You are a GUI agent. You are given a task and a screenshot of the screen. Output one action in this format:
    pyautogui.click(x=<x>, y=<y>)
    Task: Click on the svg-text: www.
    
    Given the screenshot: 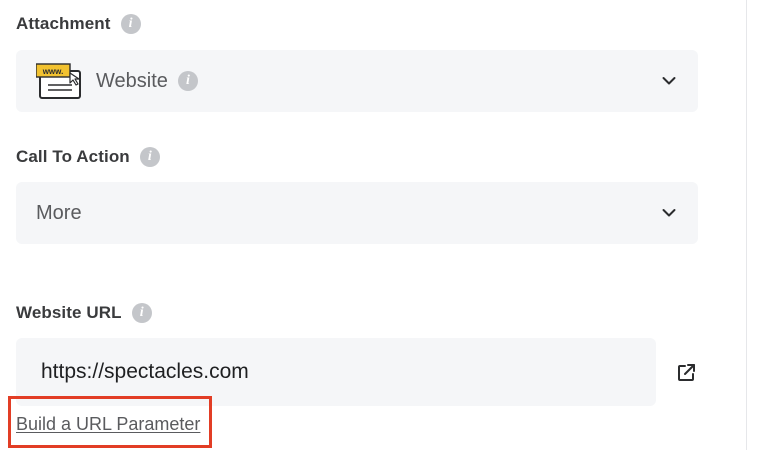 What is the action you would take?
    pyautogui.click(x=53, y=71)
    